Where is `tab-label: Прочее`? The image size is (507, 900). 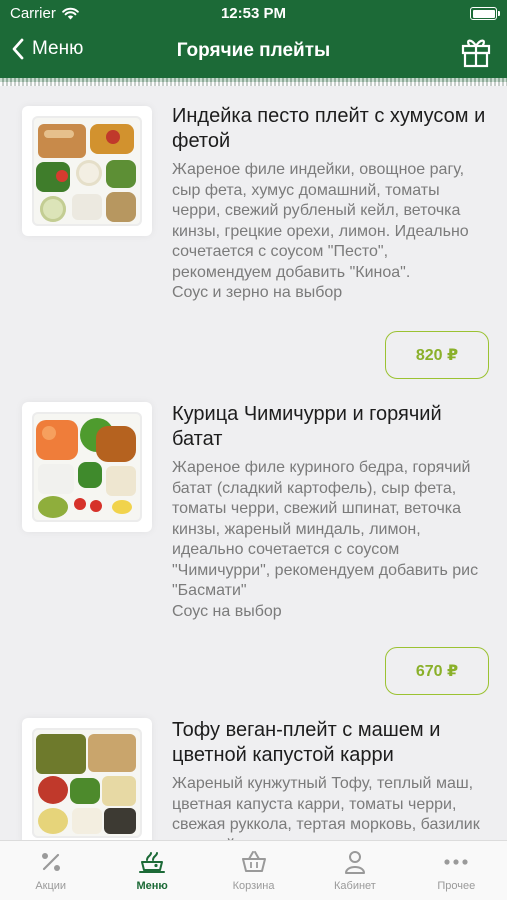
tab-label: Прочее is located at coordinates (456, 886).